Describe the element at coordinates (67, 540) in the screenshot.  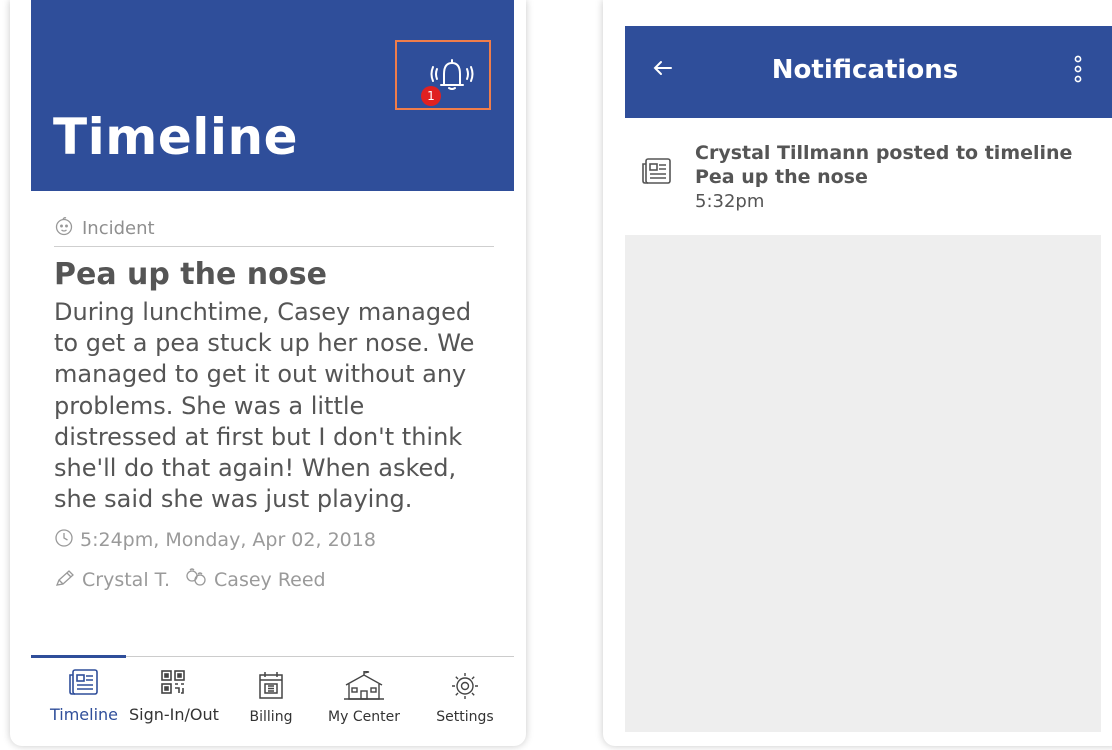
I see `clock-icon` at that location.